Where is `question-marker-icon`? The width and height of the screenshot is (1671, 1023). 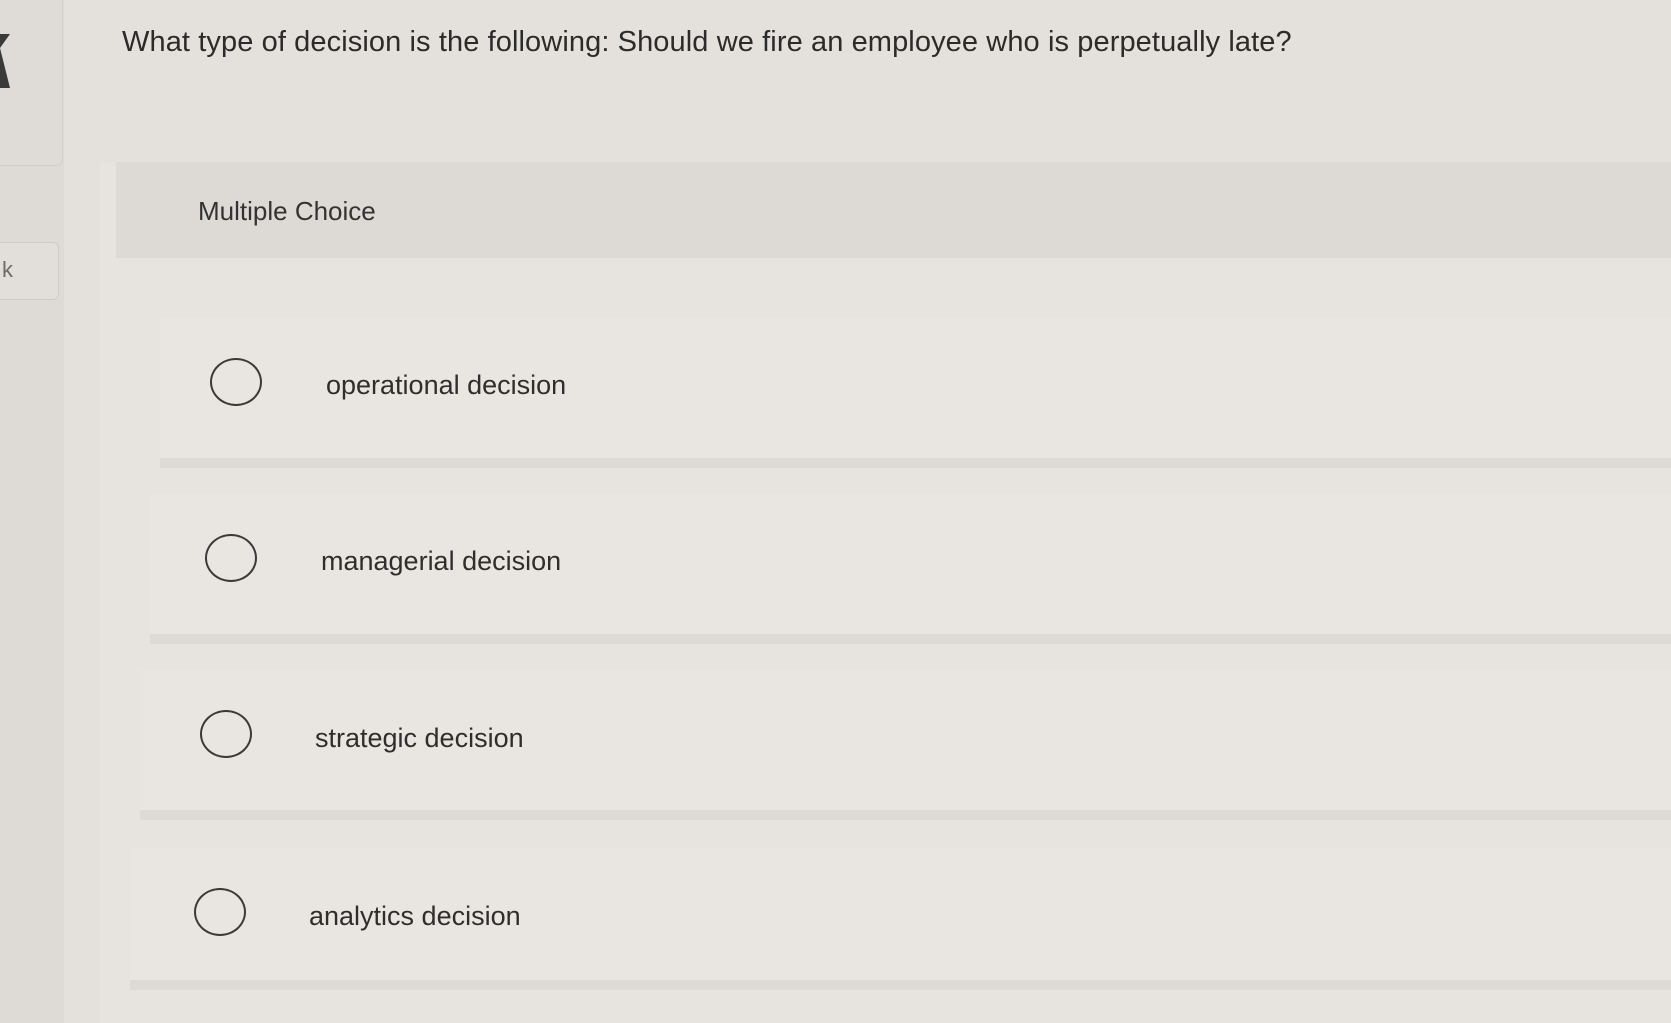
question-marker-icon is located at coordinates (5, 61).